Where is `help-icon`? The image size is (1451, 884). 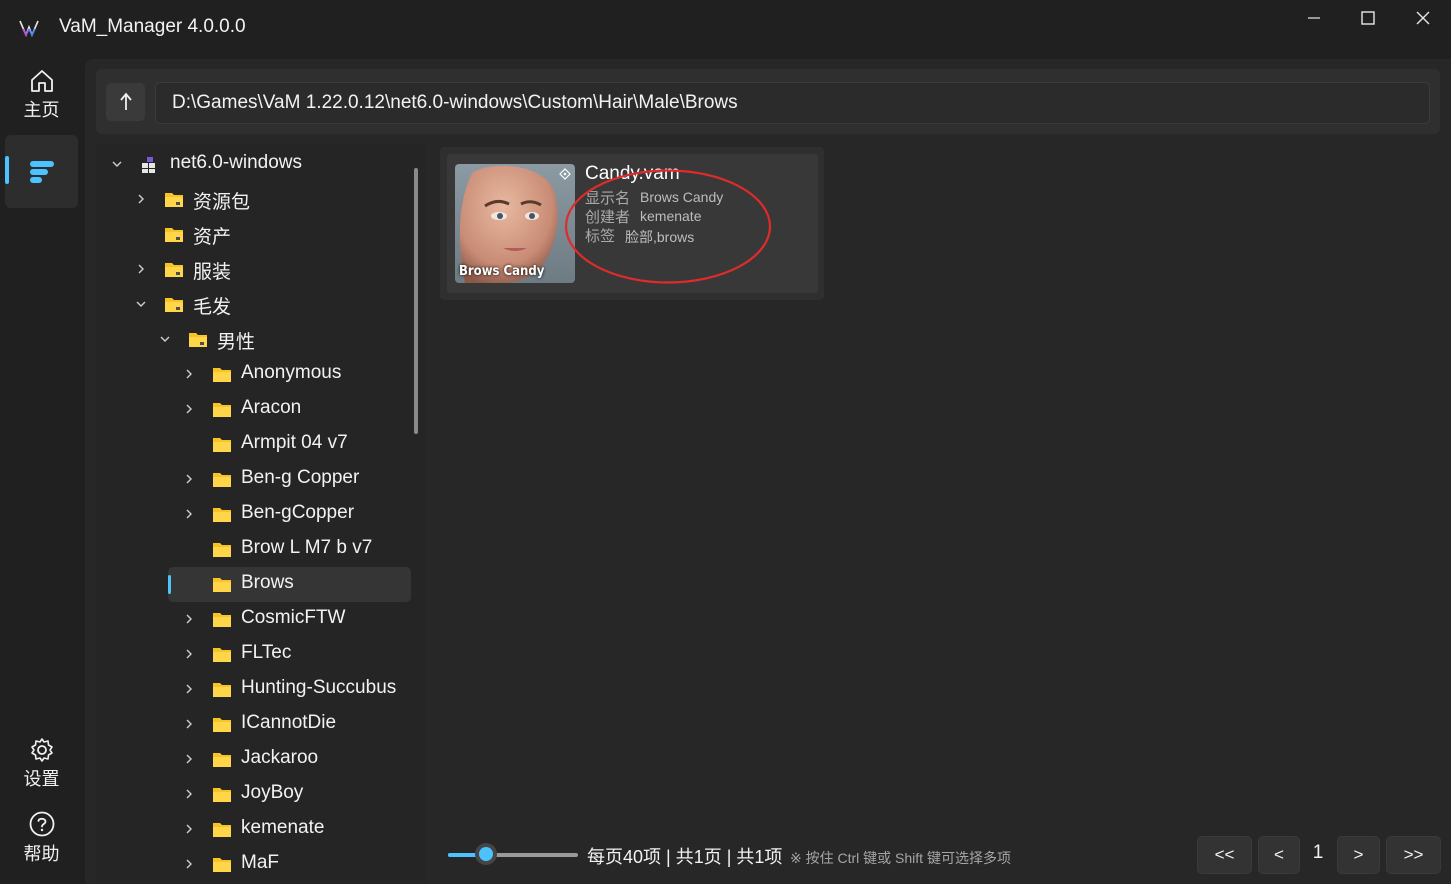 help-icon is located at coordinates (41, 824).